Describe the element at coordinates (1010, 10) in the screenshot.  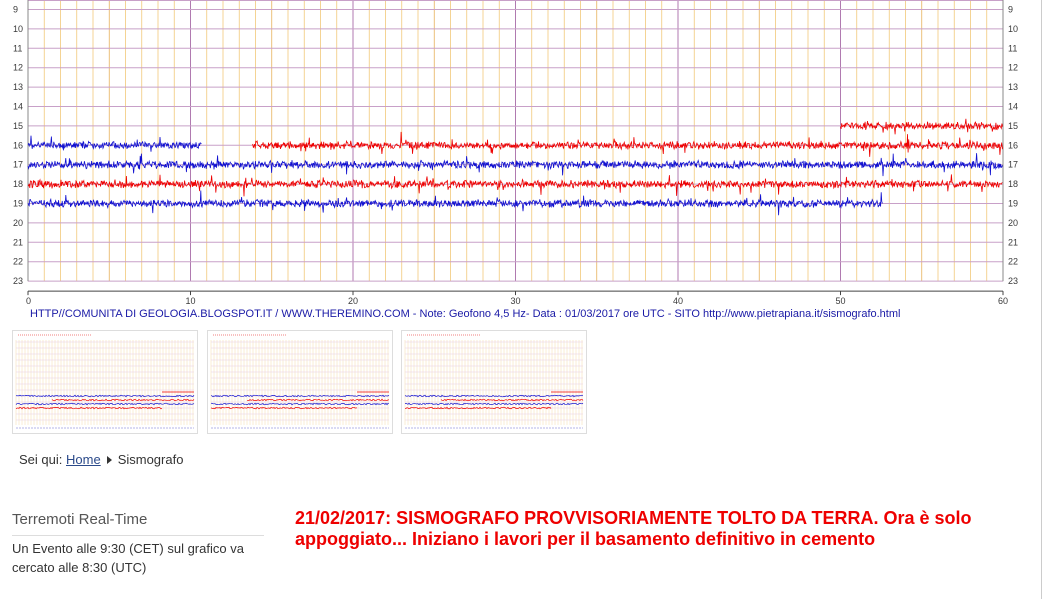
I see `hour-label-right: 9` at that location.